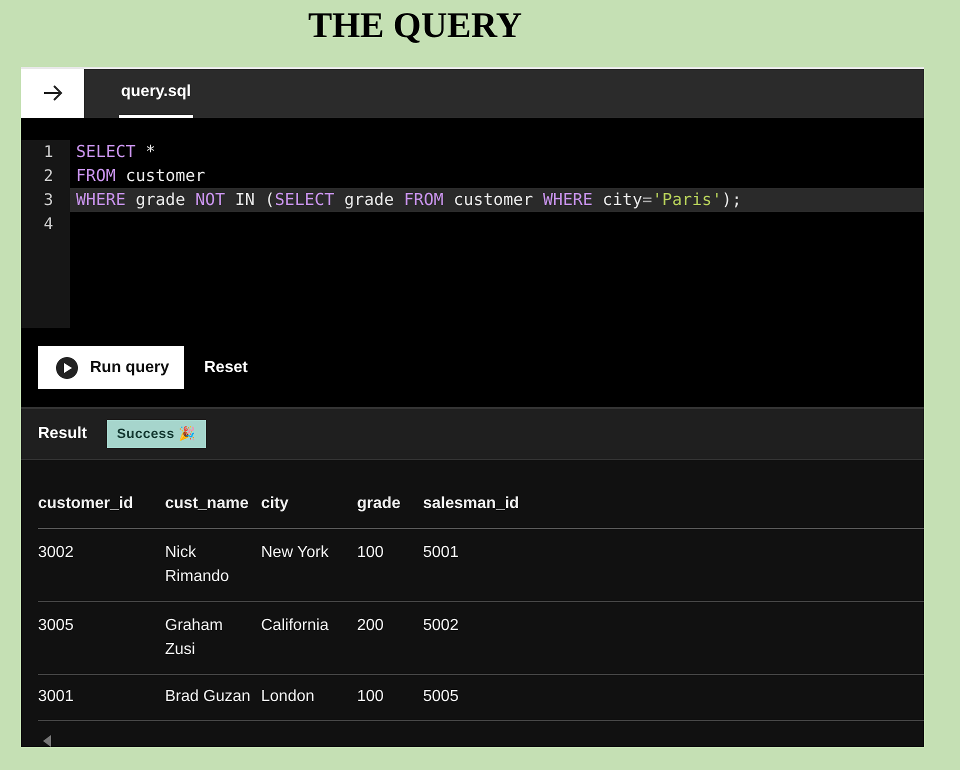 Image resolution: width=960 pixels, height=770 pixels. Describe the element at coordinates (48, 151) in the screenshot. I see `line-number: 1` at that location.